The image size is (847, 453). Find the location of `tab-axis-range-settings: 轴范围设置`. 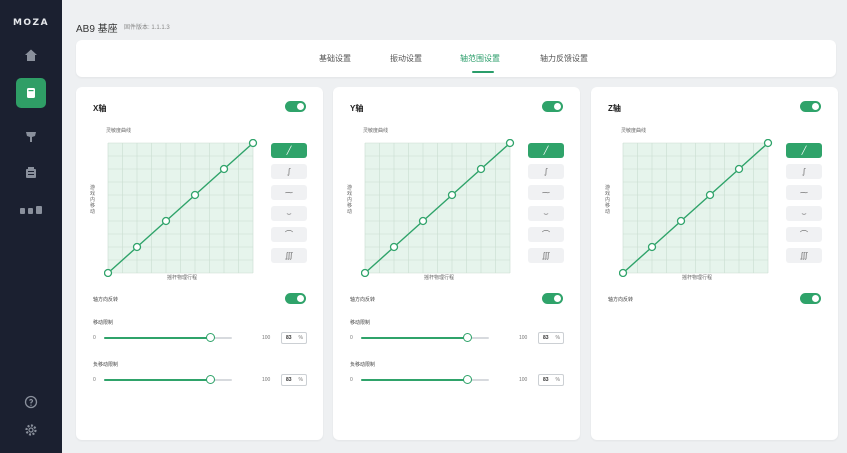

tab-axis-range-settings: 轴范围设置 is located at coordinates (480, 58).